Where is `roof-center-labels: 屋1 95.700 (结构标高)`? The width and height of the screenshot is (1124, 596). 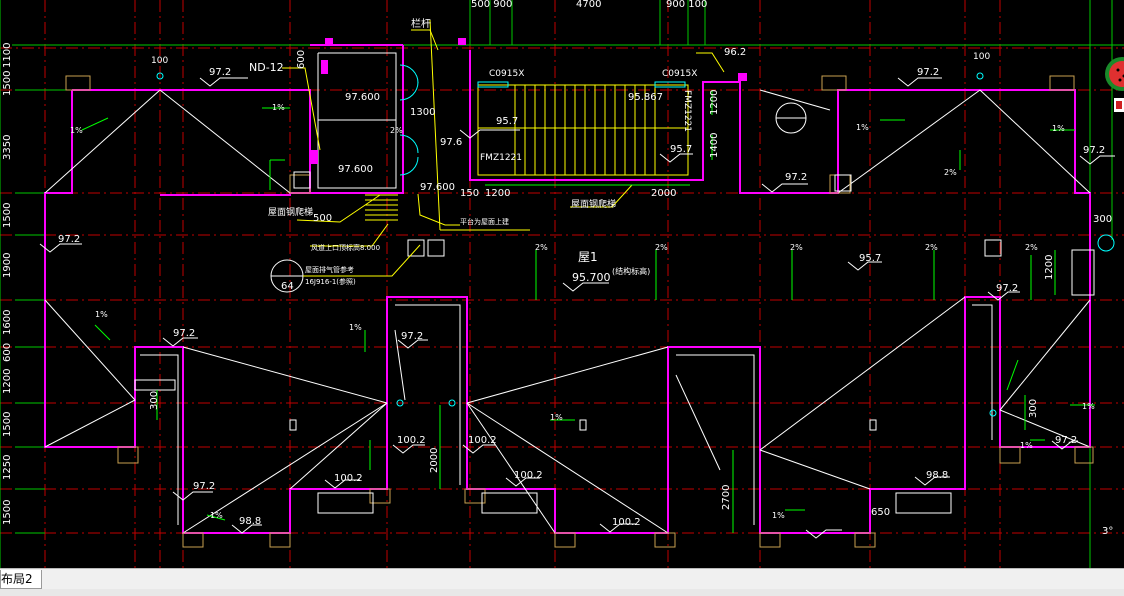
roof-center-labels: 屋1 95.700 (结构标高) is located at coordinates (611, 267).